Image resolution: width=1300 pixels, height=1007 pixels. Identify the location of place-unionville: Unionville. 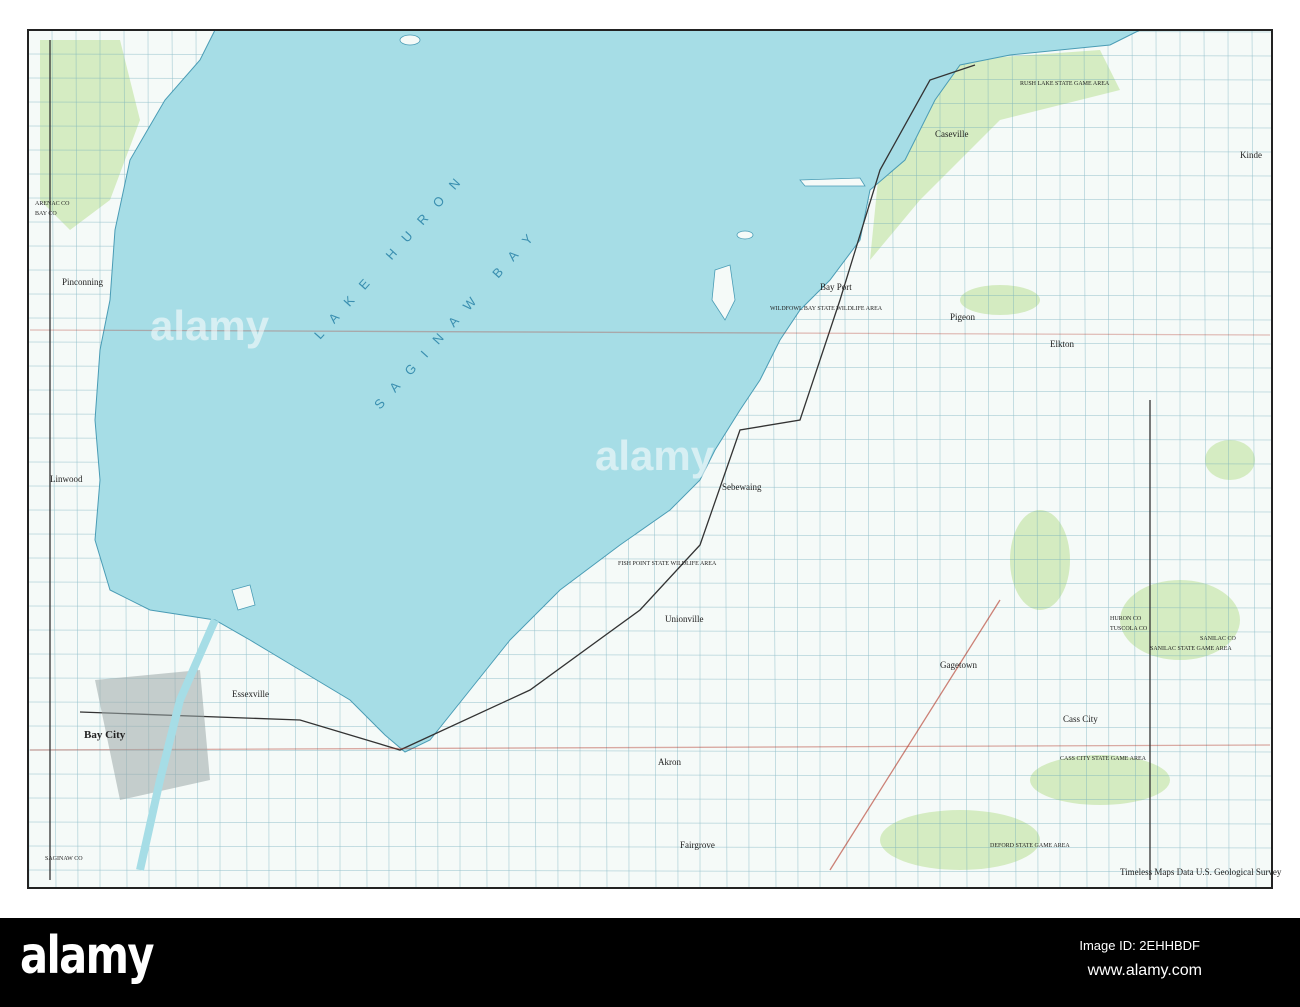
(684, 619).